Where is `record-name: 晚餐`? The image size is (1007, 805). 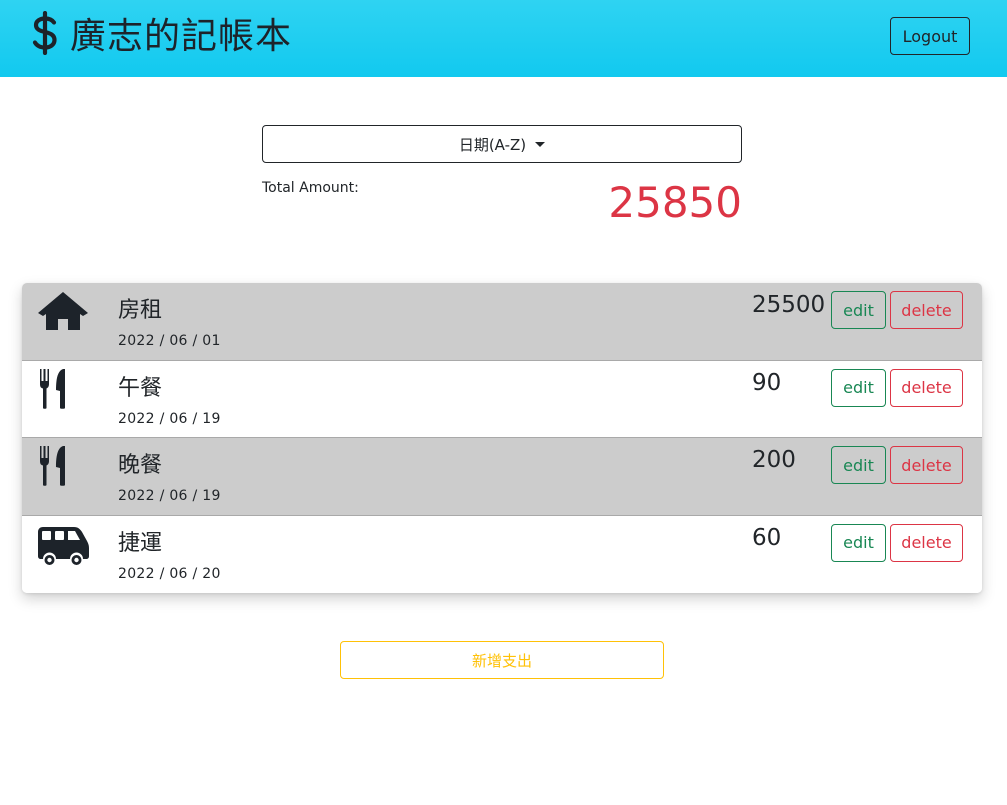
record-name: 晚餐 is located at coordinates (140, 465).